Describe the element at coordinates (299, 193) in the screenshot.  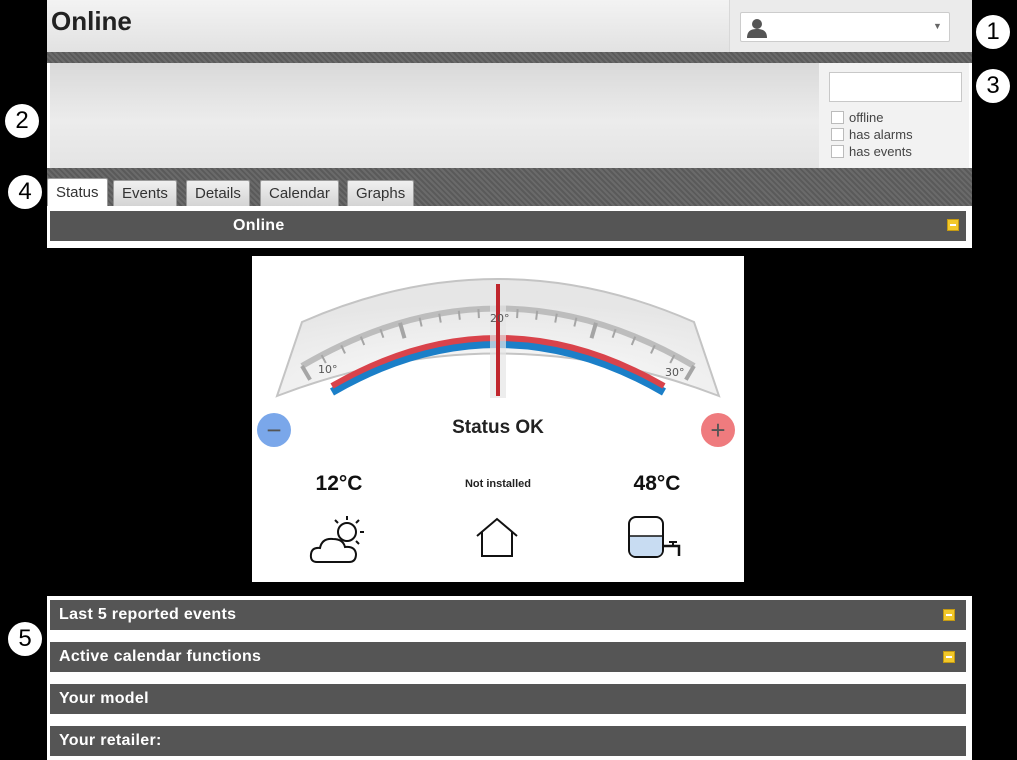
I see `tab-calendar: Calendar` at that location.